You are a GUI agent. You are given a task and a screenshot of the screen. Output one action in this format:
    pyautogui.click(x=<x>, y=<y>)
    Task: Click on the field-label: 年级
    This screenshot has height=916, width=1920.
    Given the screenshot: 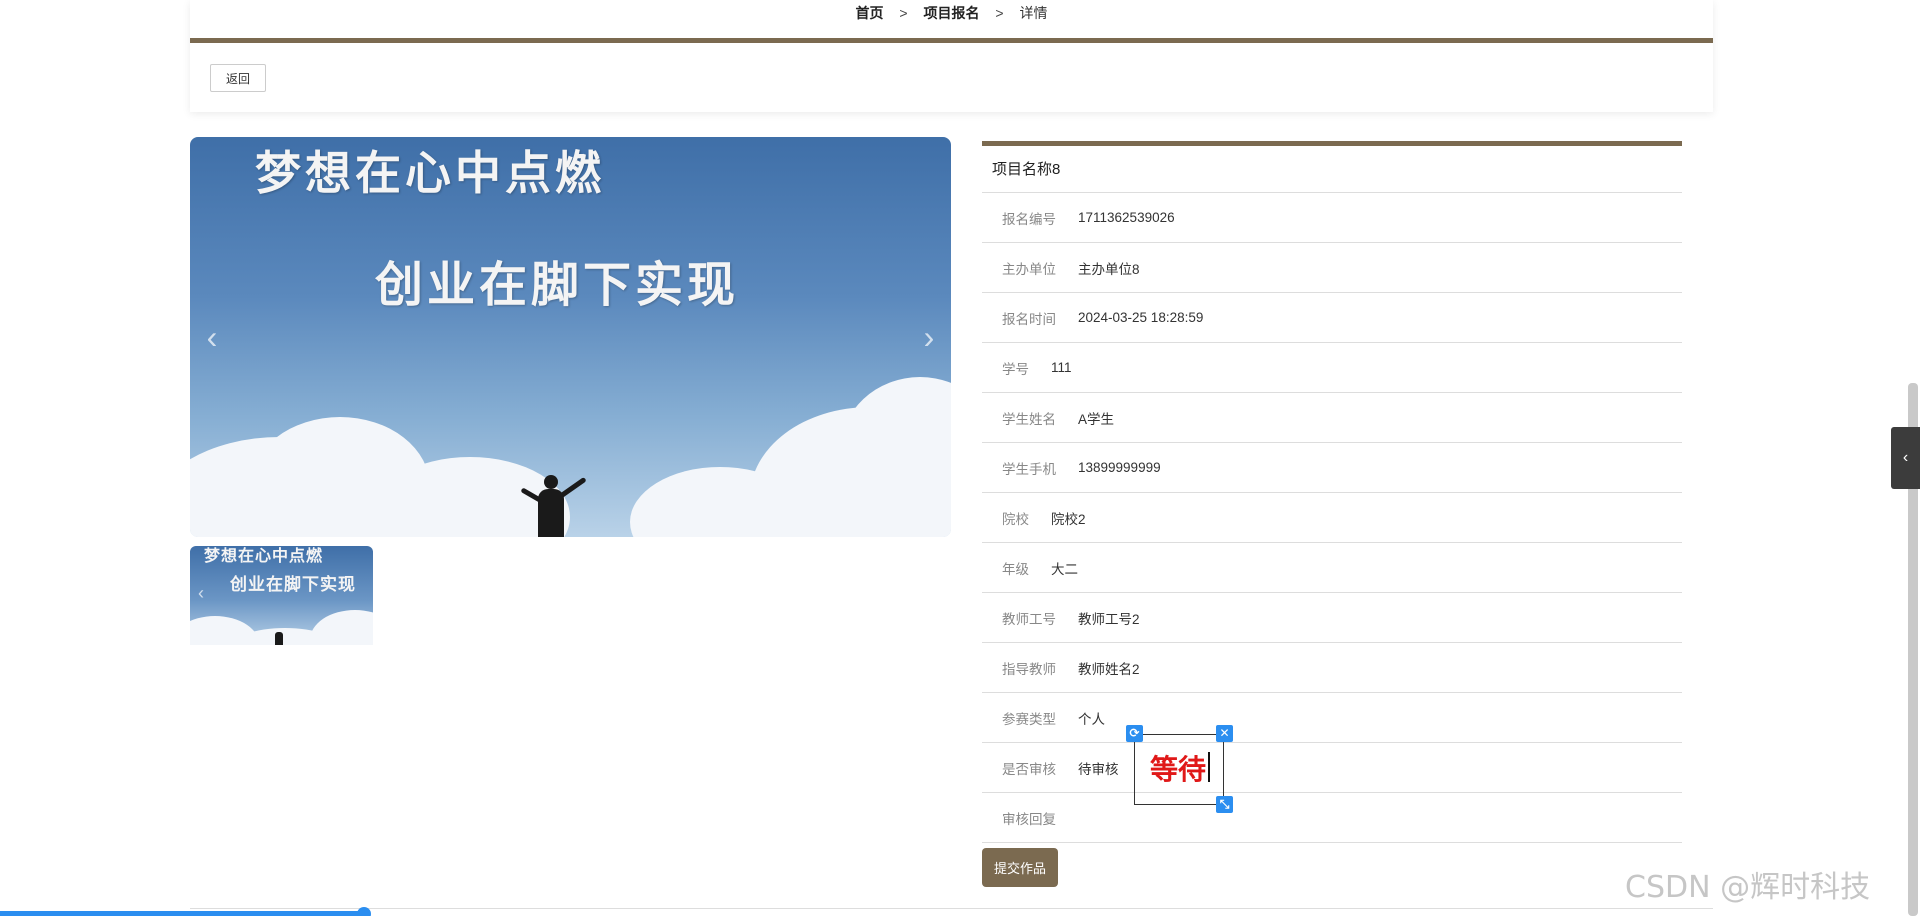 What is the action you would take?
    pyautogui.click(x=1015, y=569)
    